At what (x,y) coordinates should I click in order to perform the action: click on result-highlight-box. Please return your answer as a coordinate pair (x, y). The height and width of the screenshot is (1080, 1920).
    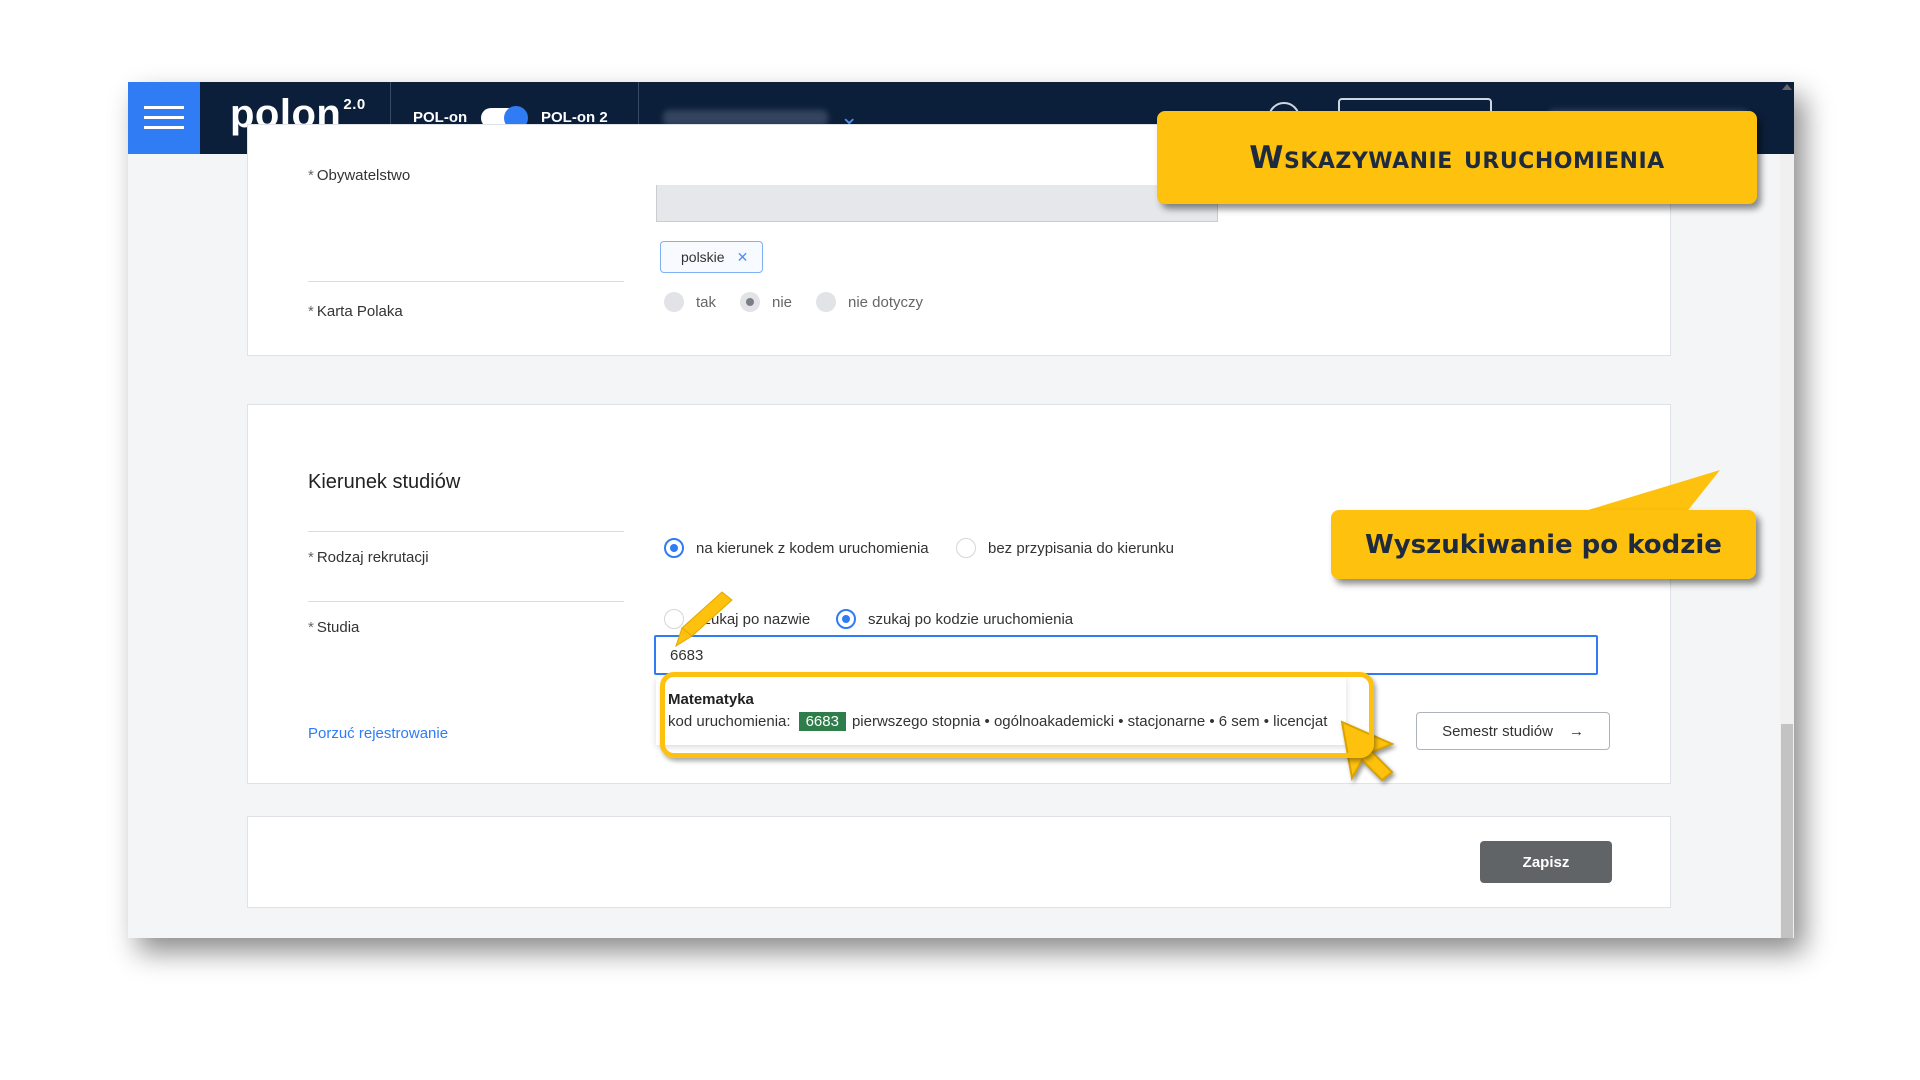
    Looking at the image, I should click on (1017, 715).